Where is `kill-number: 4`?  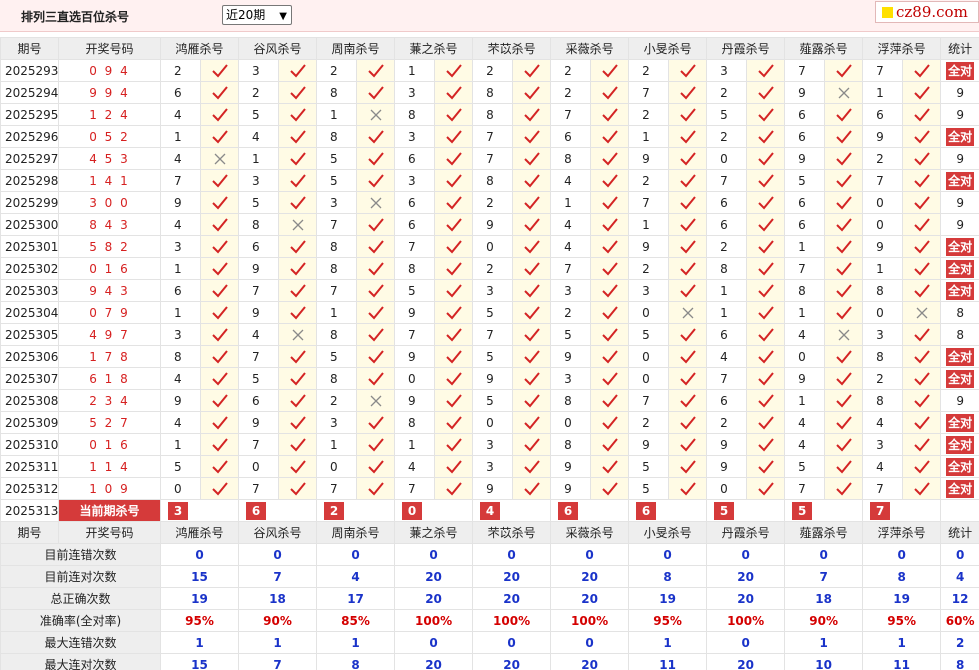 kill-number: 4 is located at coordinates (883, 466).